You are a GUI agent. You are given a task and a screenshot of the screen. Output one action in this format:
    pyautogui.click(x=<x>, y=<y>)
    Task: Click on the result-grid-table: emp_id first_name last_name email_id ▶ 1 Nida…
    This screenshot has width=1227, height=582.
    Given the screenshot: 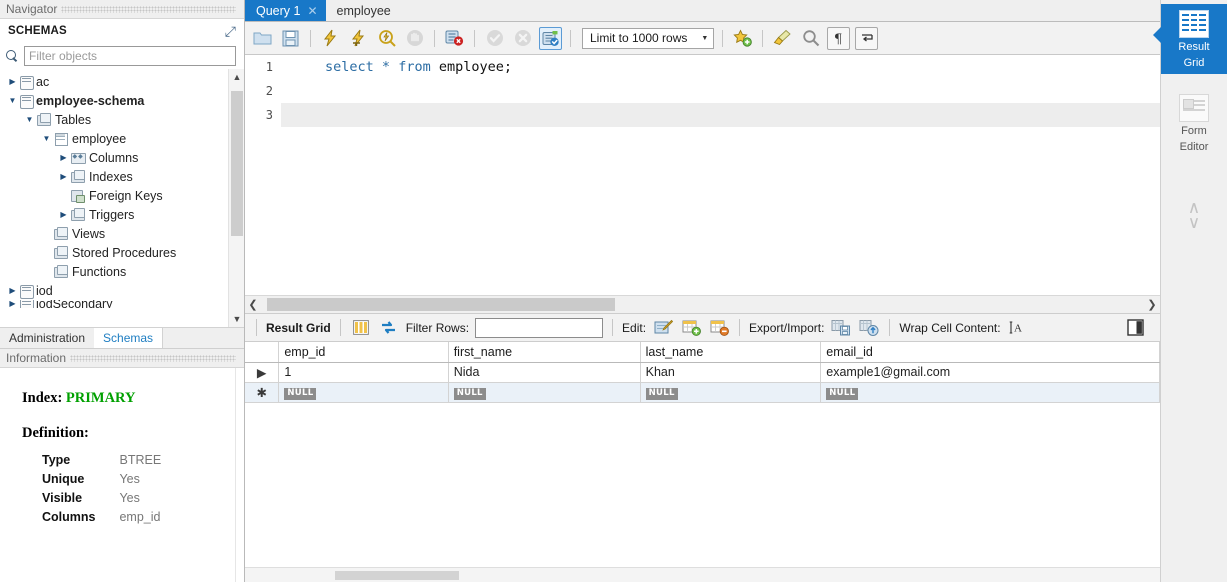 What is the action you would take?
    pyautogui.click(x=702, y=372)
    